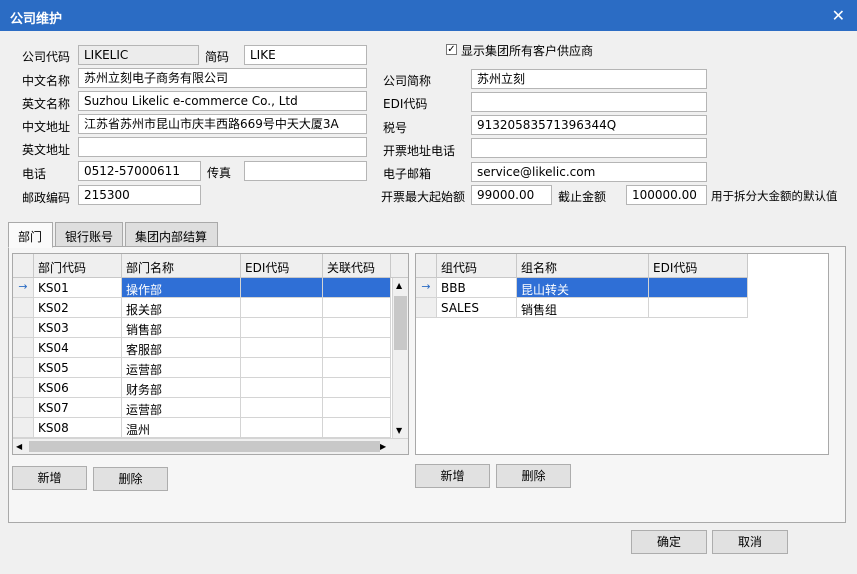 This screenshot has width=857, height=574. What do you see at coordinates (138, 55) in the screenshot?
I see `company-code-field: LIKELIC` at bounding box center [138, 55].